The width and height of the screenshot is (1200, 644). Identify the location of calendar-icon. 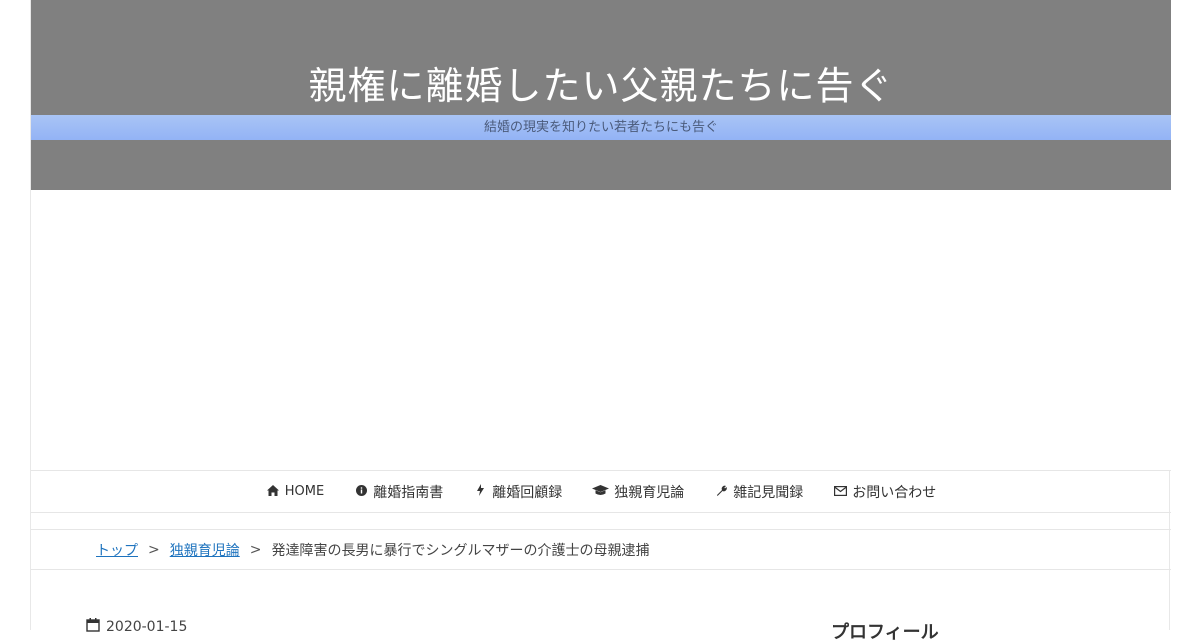
(93, 627).